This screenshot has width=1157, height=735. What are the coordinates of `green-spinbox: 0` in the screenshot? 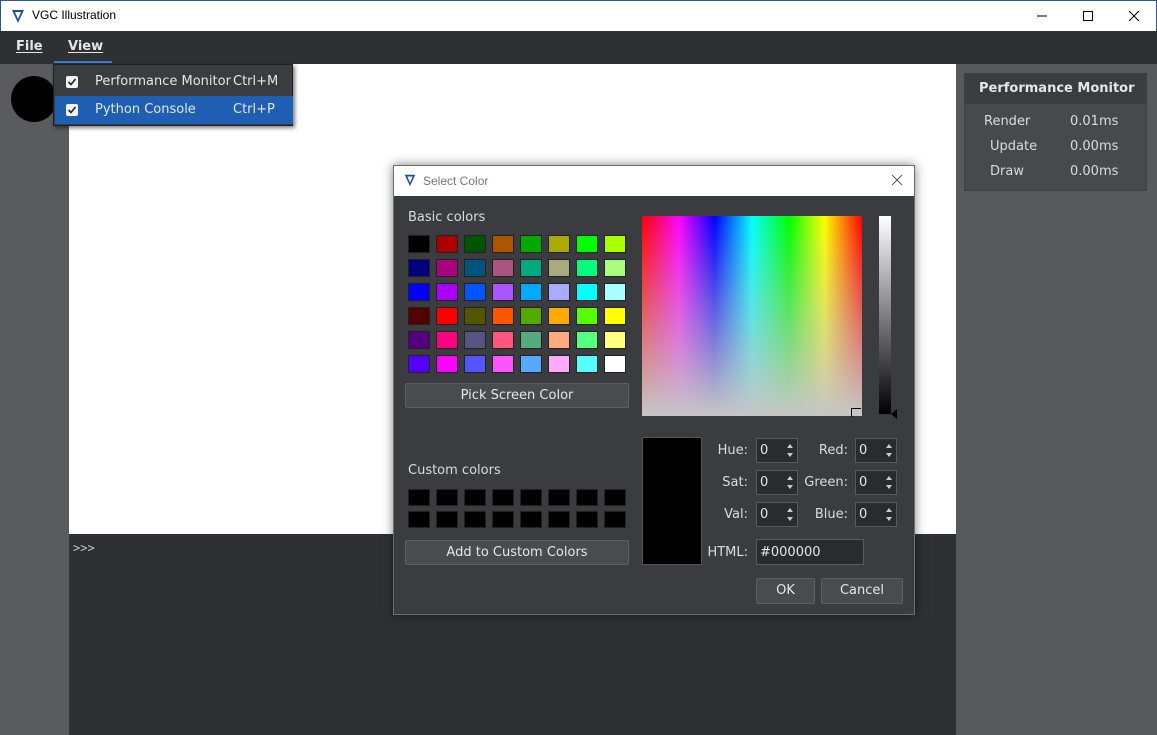 It's located at (876, 482).